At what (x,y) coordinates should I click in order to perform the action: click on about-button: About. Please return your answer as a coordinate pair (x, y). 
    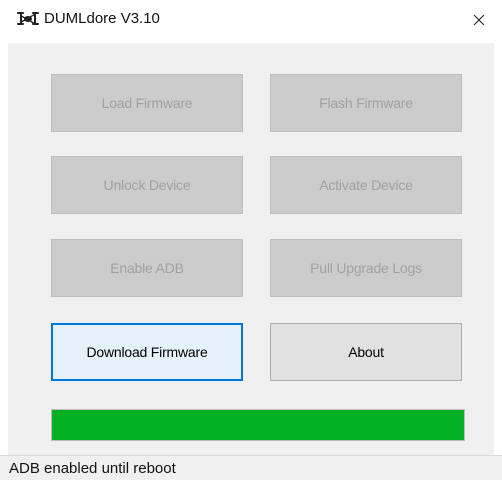
    Looking at the image, I should click on (366, 352).